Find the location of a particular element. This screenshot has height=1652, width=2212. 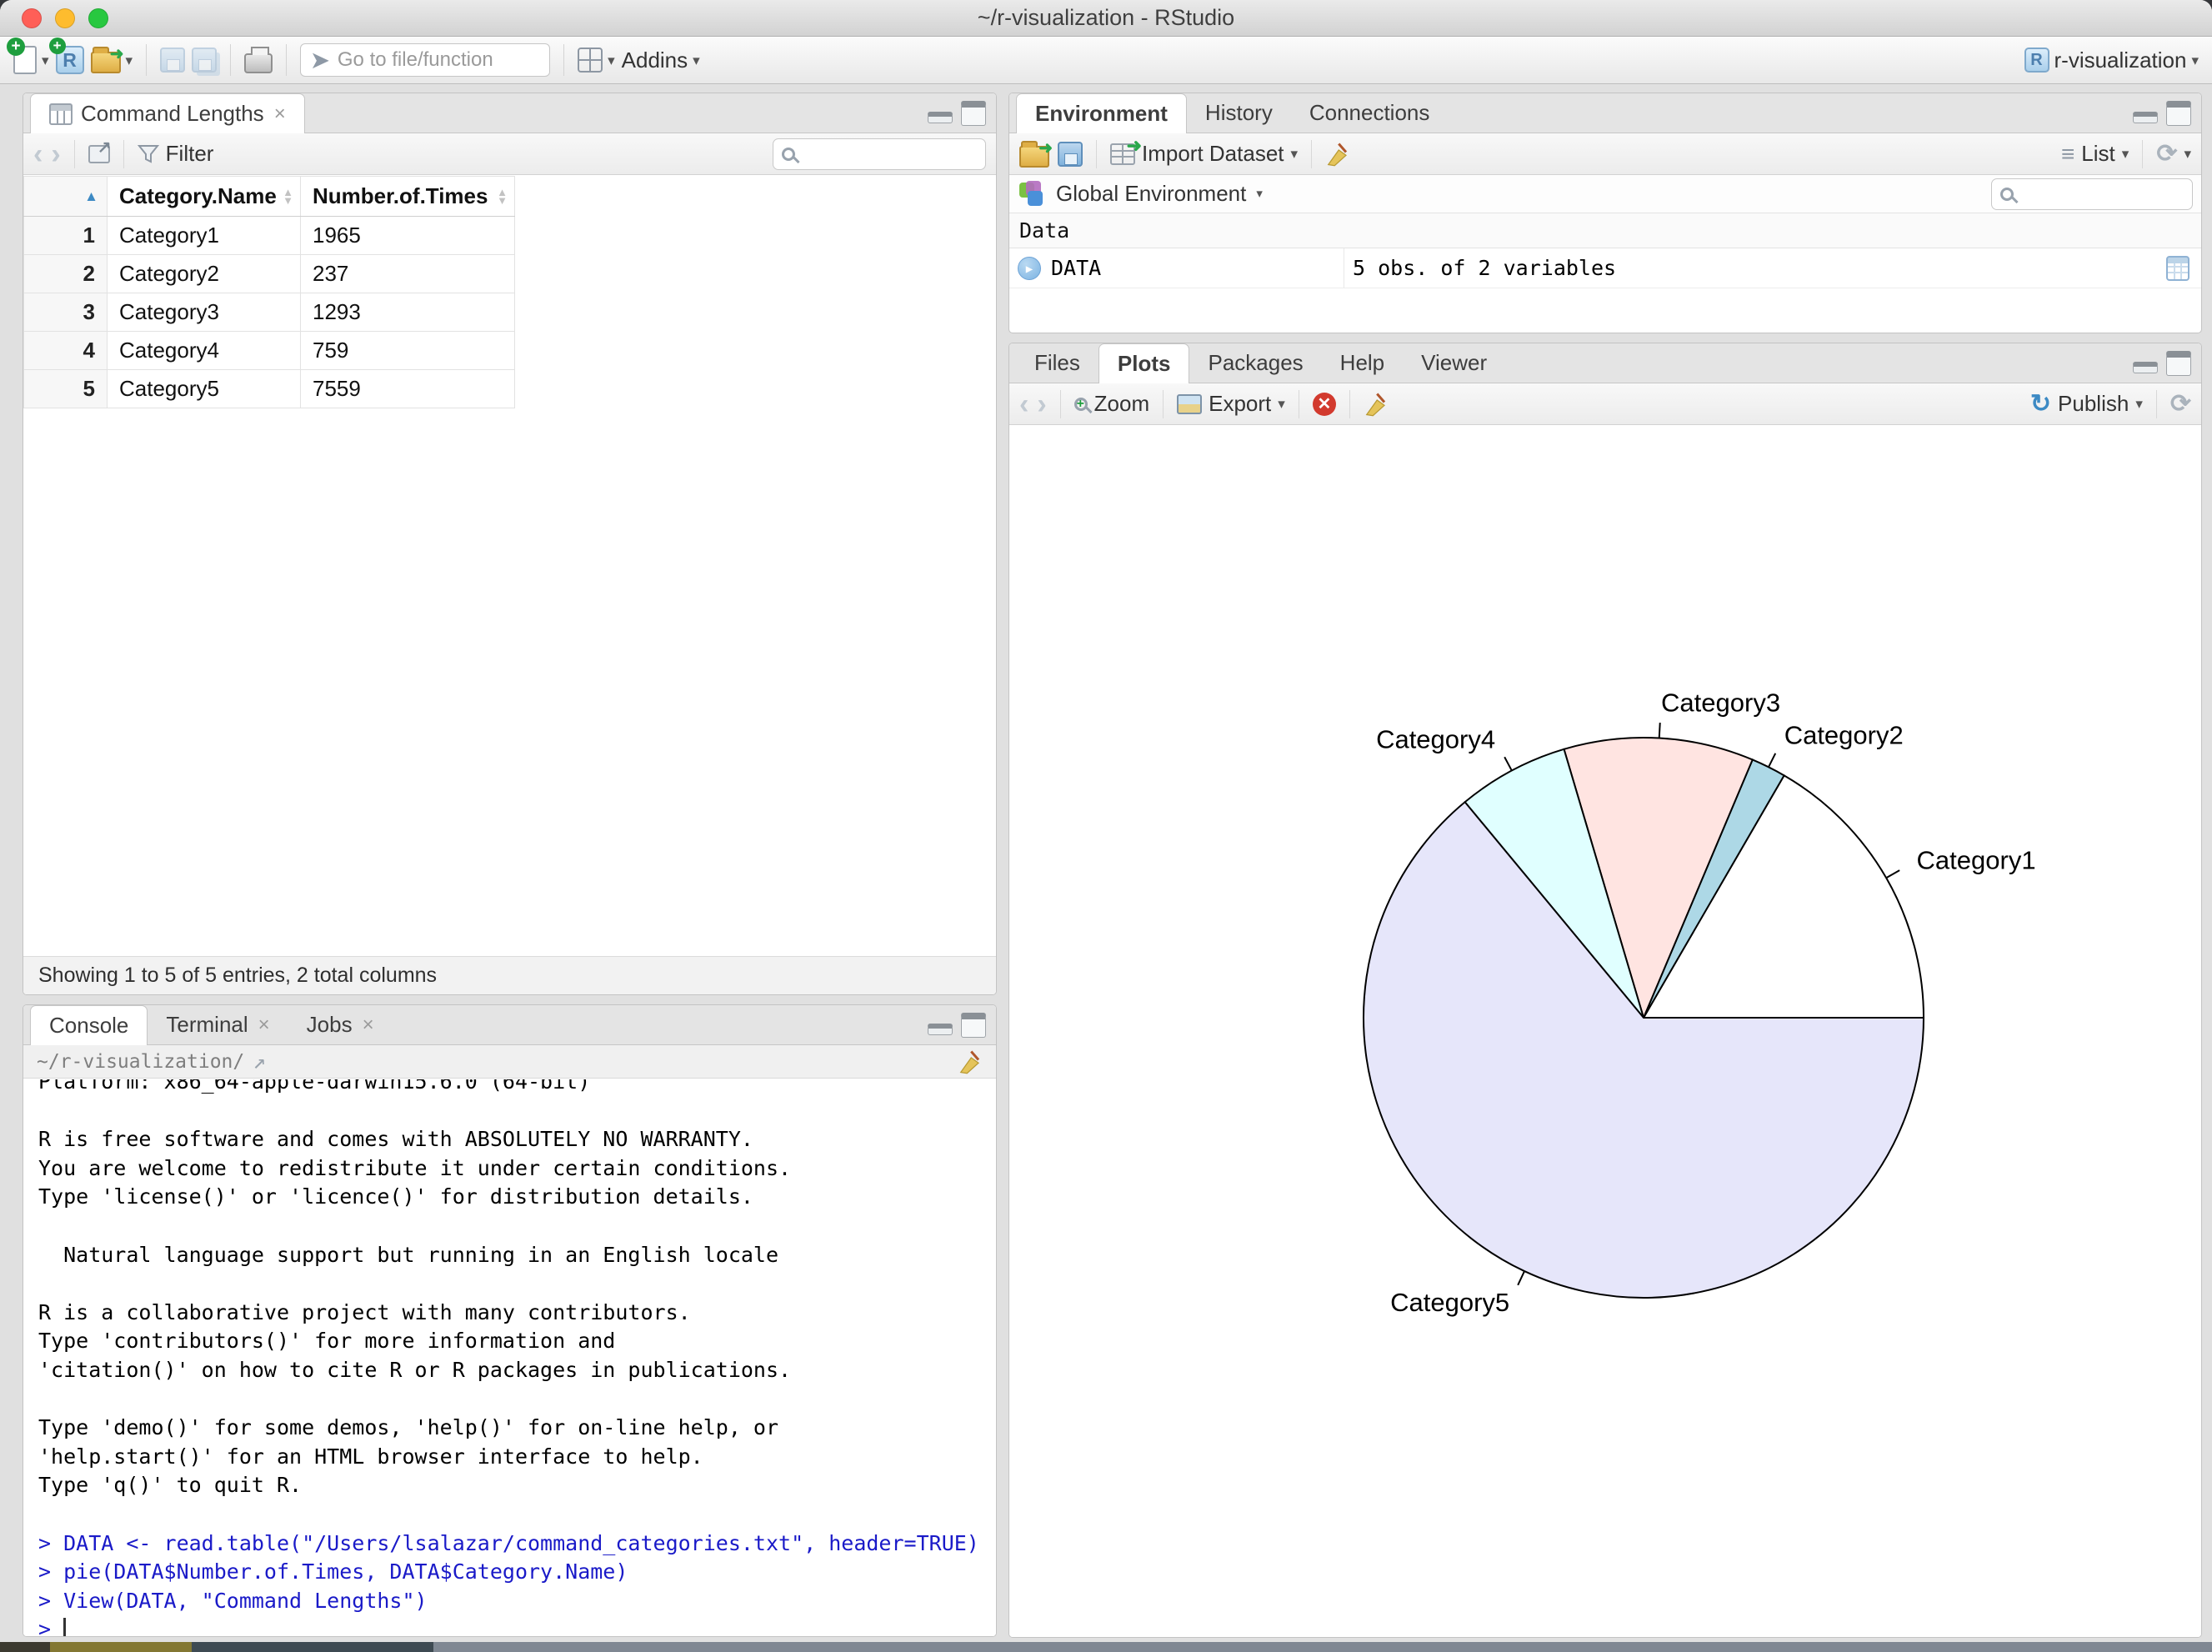

tab-console: Console is located at coordinates (89, 1025).